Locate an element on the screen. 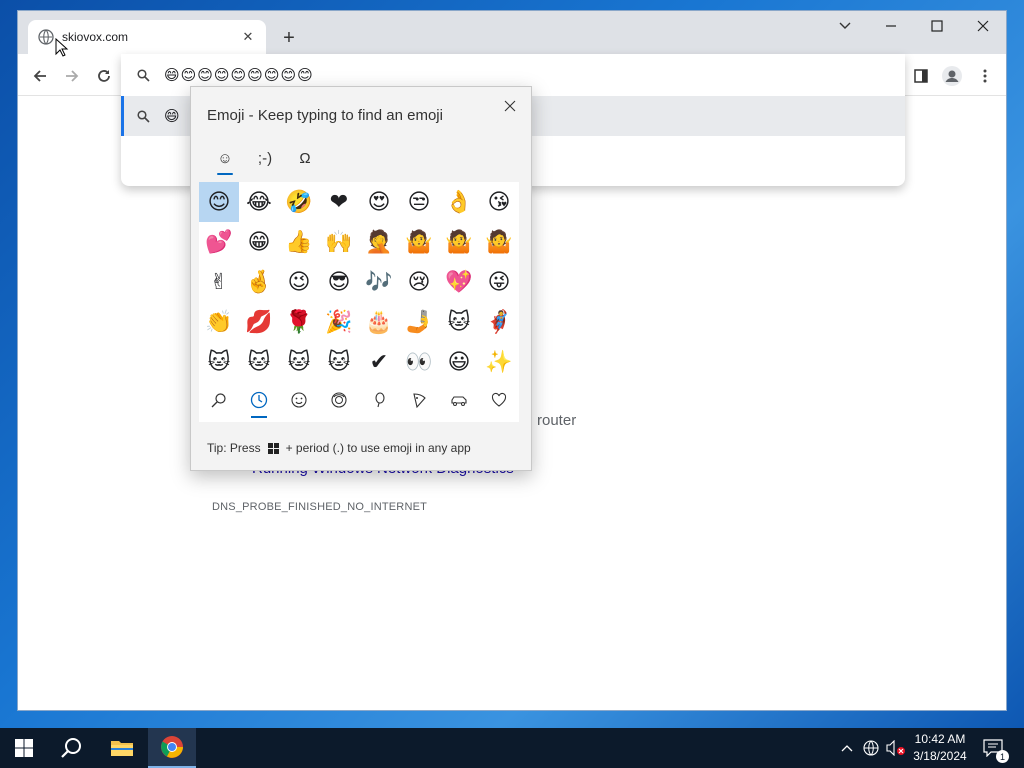 This screenshot has width=1024, height=768. side-panel-icon is located at coordinates (921, 76).